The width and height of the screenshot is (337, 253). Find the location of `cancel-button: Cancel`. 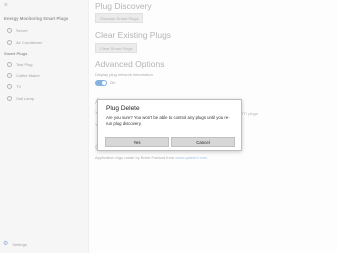

cancel-button: Cancel is located at coordinates (203, 142).